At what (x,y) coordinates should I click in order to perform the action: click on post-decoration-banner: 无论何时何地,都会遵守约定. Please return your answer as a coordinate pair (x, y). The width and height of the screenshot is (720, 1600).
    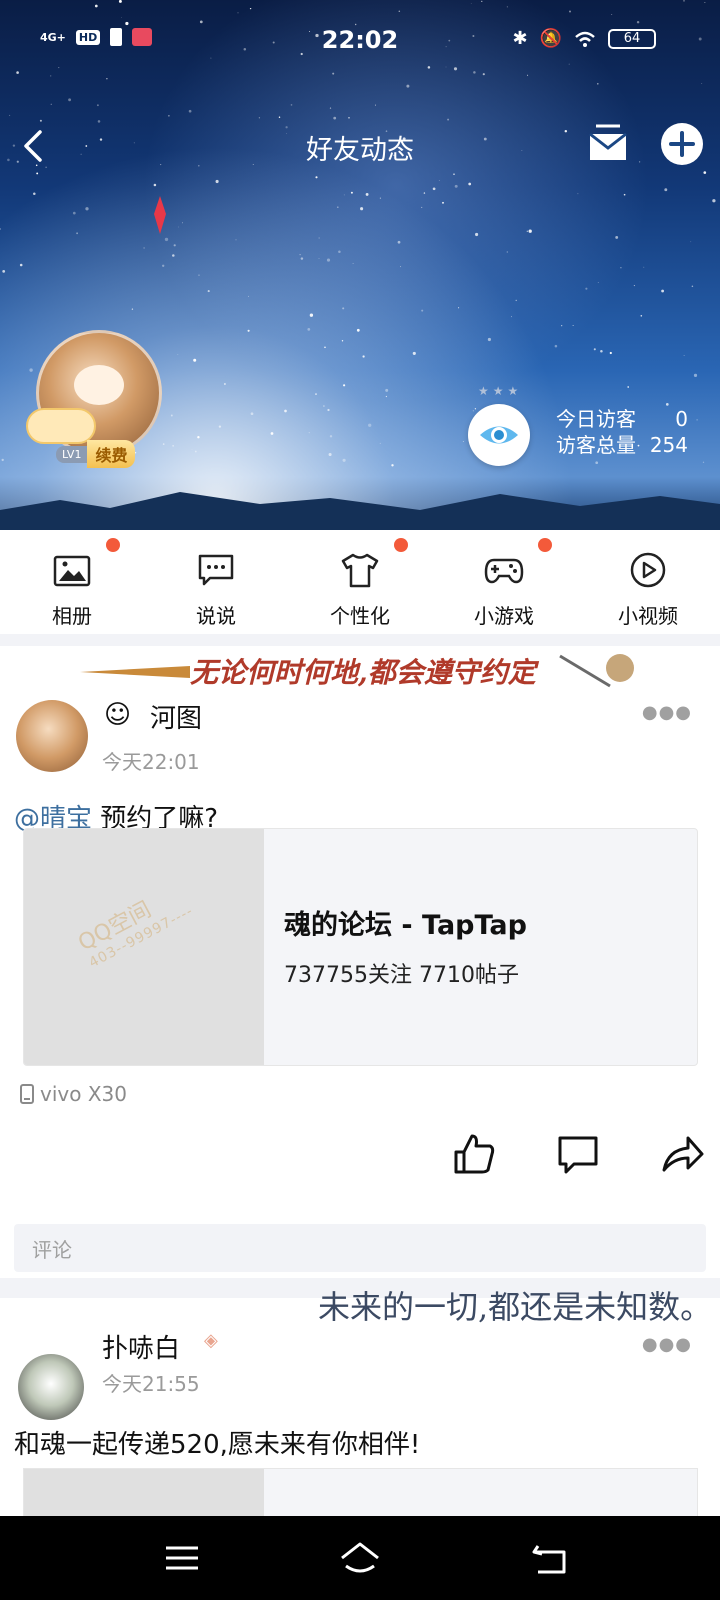
    Looking at the image, I should click on (357, 671).